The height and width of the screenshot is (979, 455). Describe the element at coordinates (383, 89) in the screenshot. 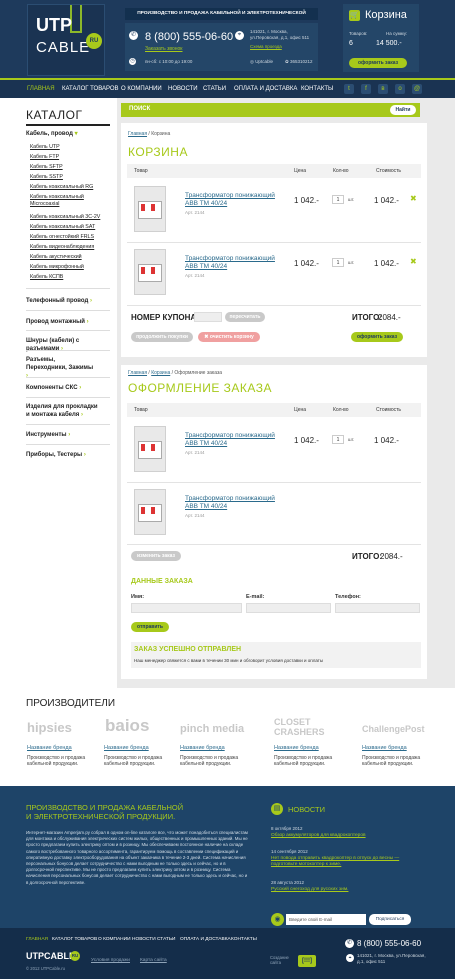

I see `vk-icon: в` at that location.